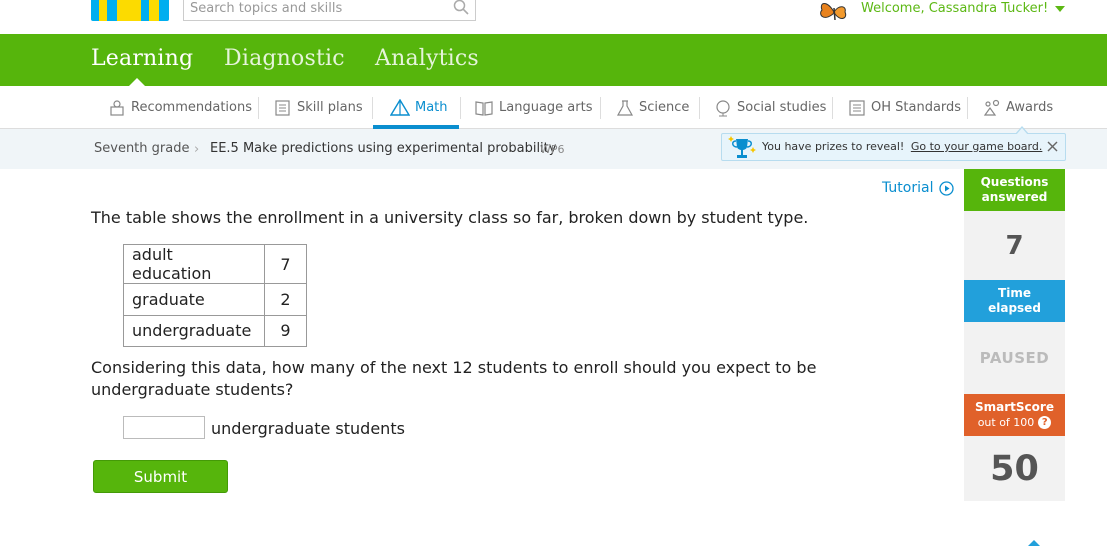 This screenshot has width=1107, height=546. I want to click on prize-text: You have prizes to reveal!, so click(833, 146).